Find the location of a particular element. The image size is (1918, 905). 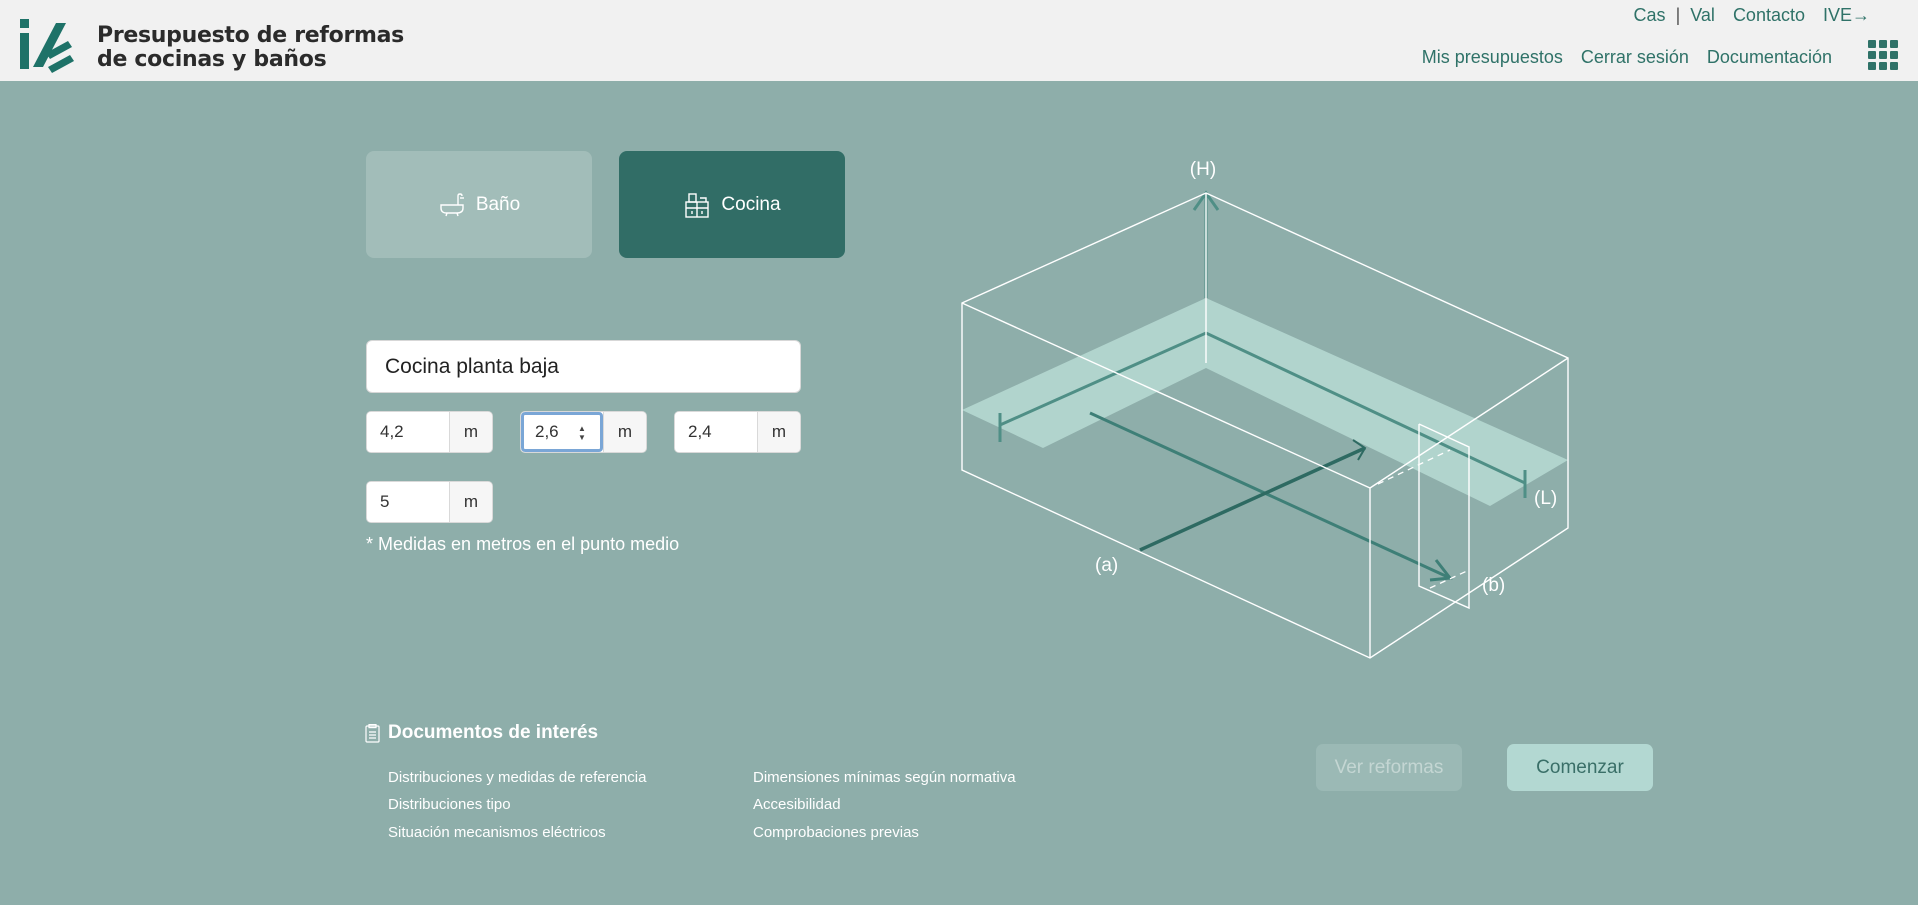

spinner-up-icon: ▲ is located at coordinates (582, 428).